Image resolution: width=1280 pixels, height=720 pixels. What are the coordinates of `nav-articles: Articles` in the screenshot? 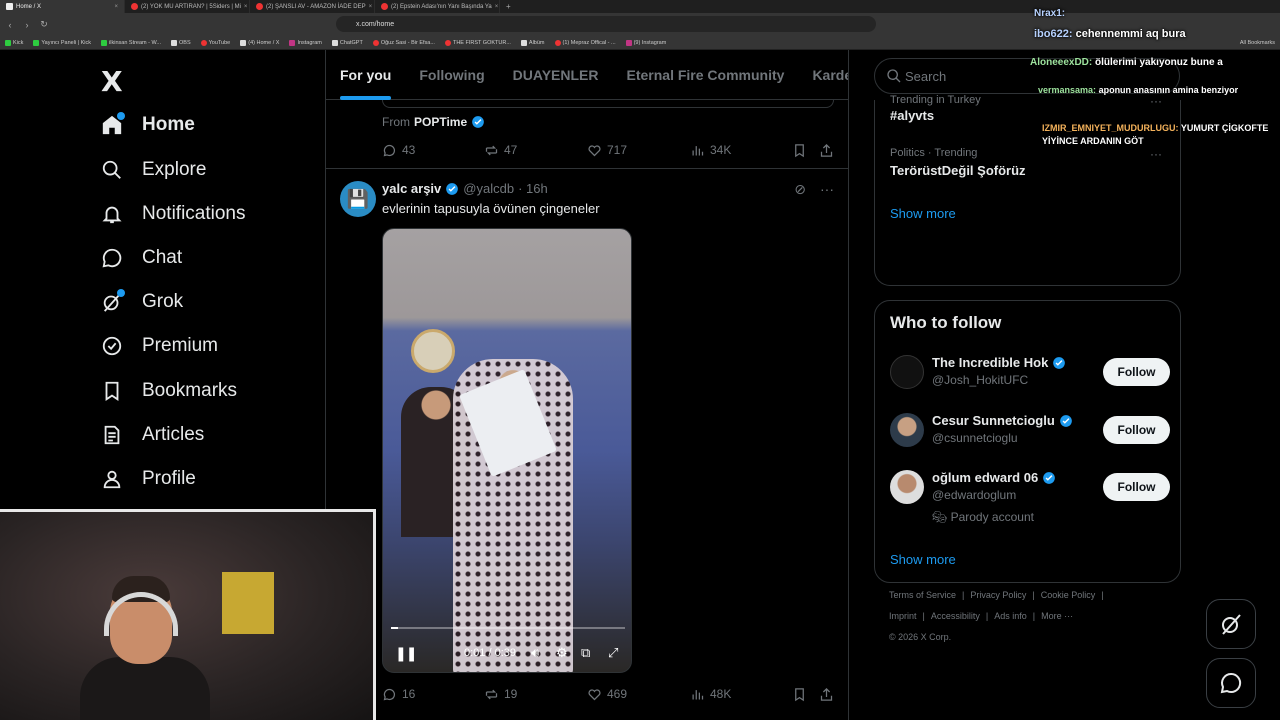 It's located at (152, 435).